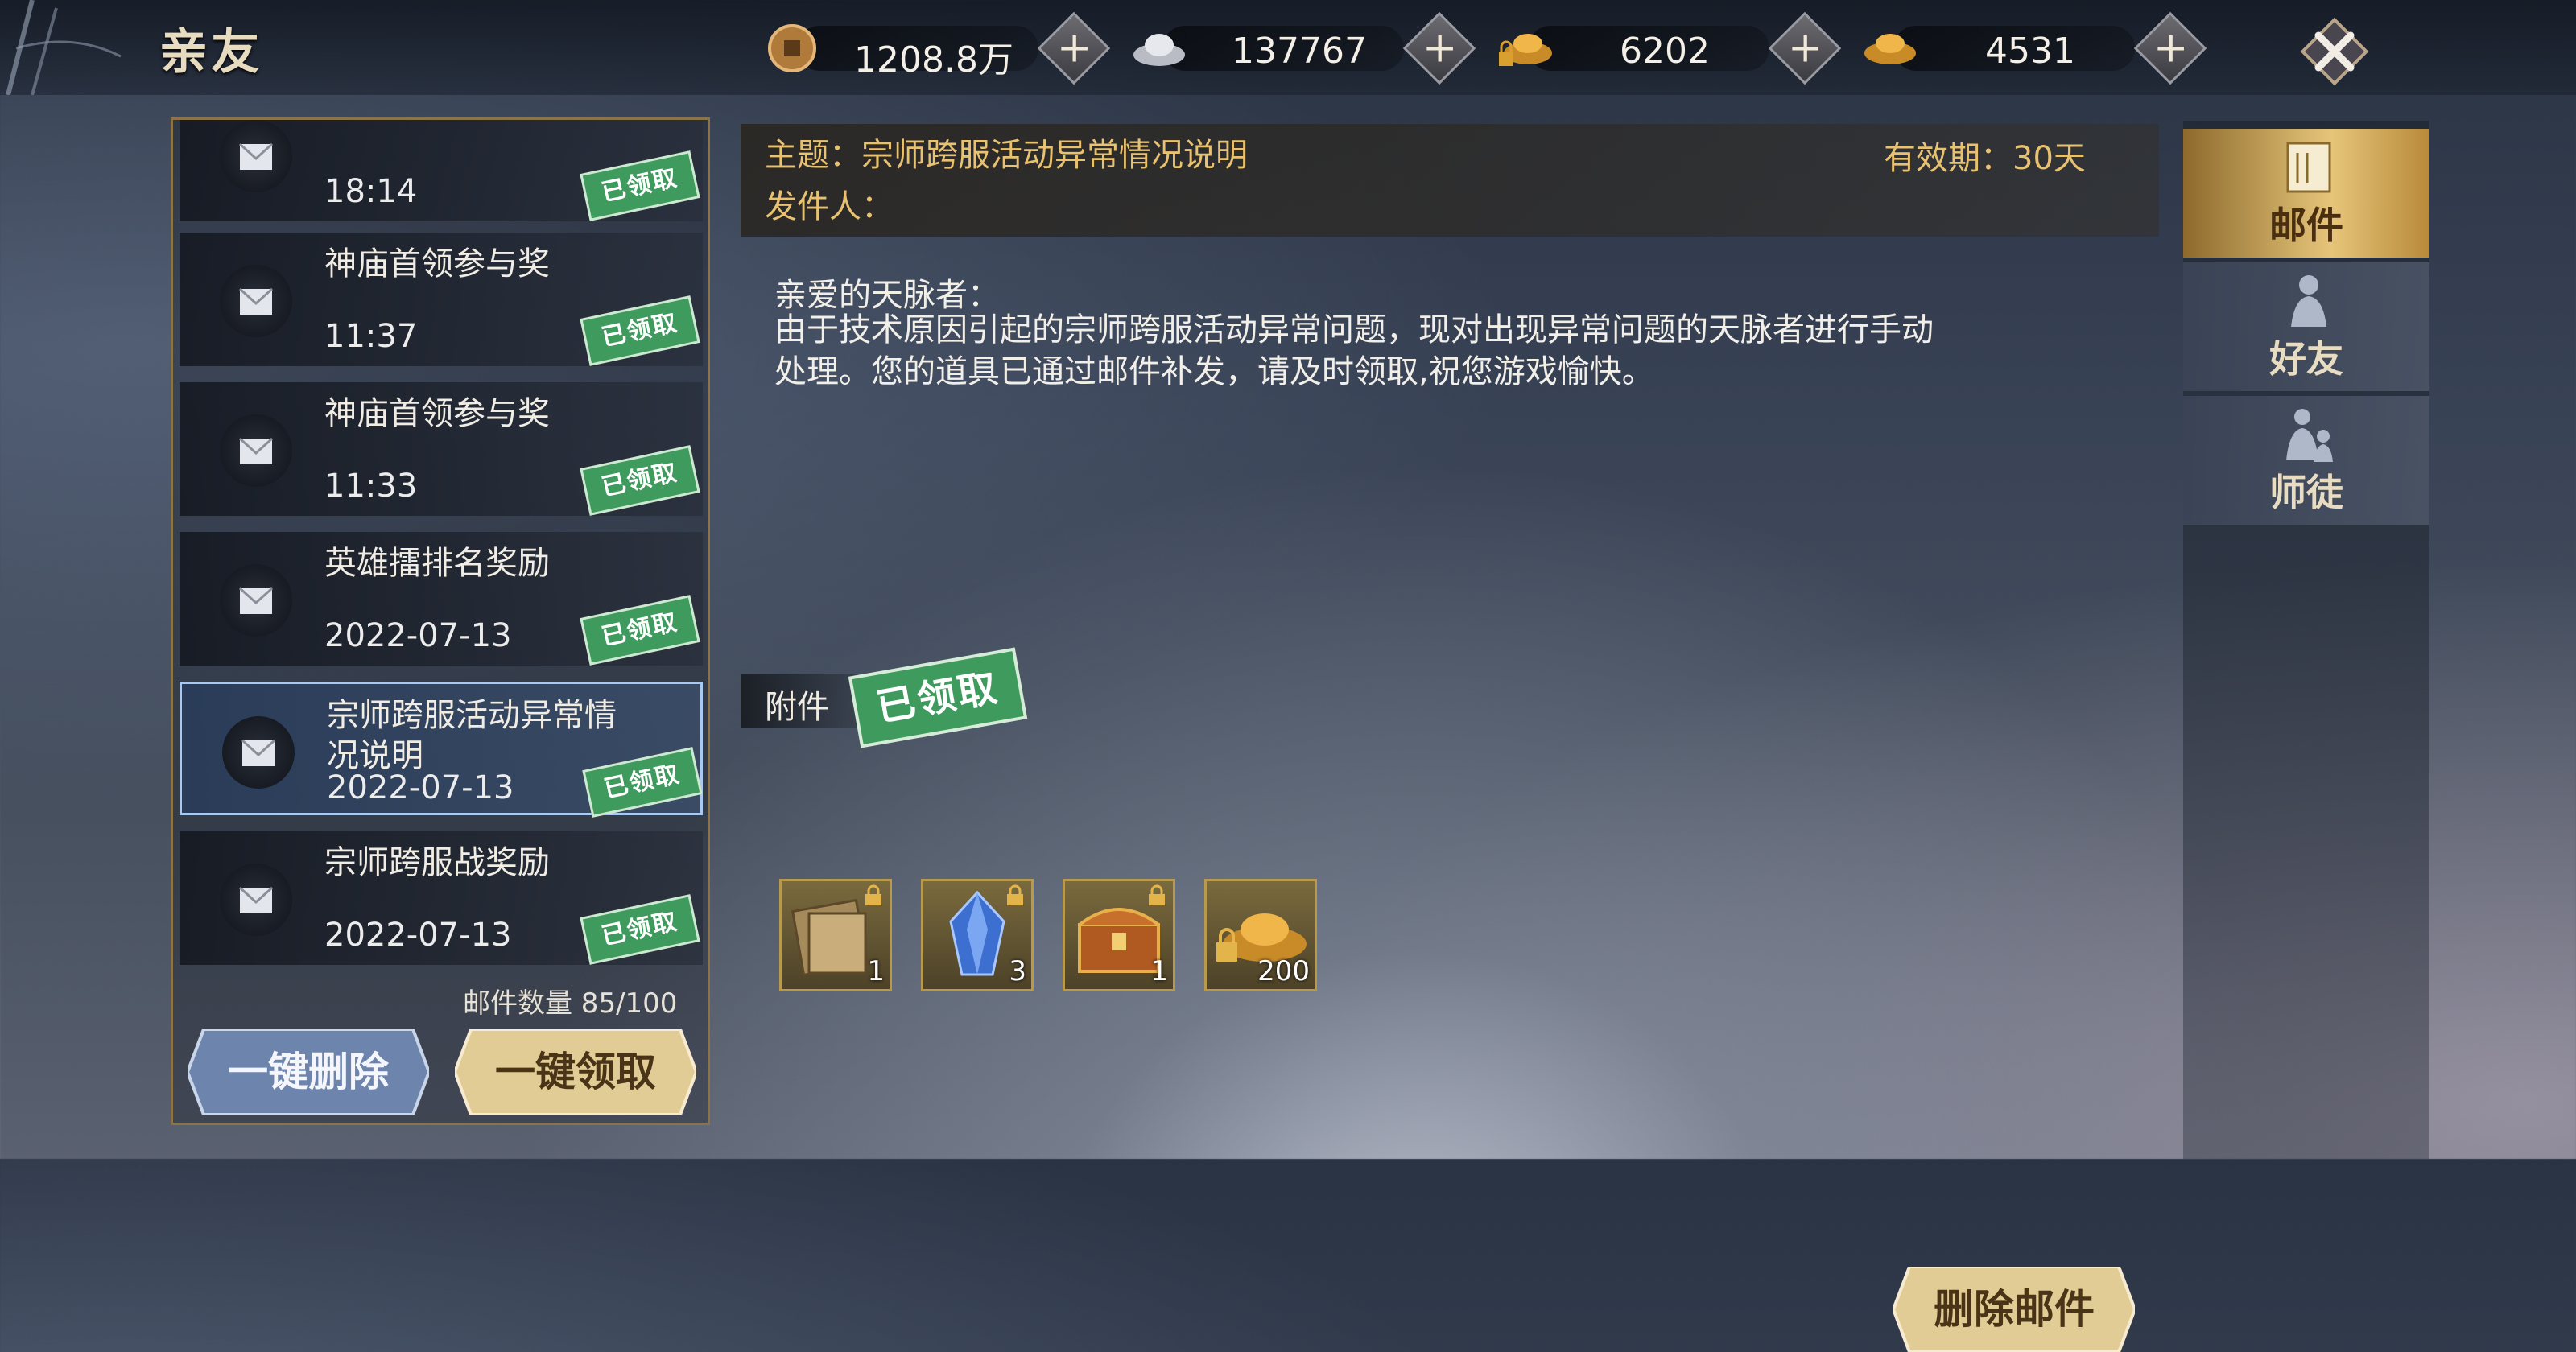 The image size is (2576, 1352). Describe the element at coordinates (1074, 48) in the screenshot. I see `add-copper-button: +` at that location.